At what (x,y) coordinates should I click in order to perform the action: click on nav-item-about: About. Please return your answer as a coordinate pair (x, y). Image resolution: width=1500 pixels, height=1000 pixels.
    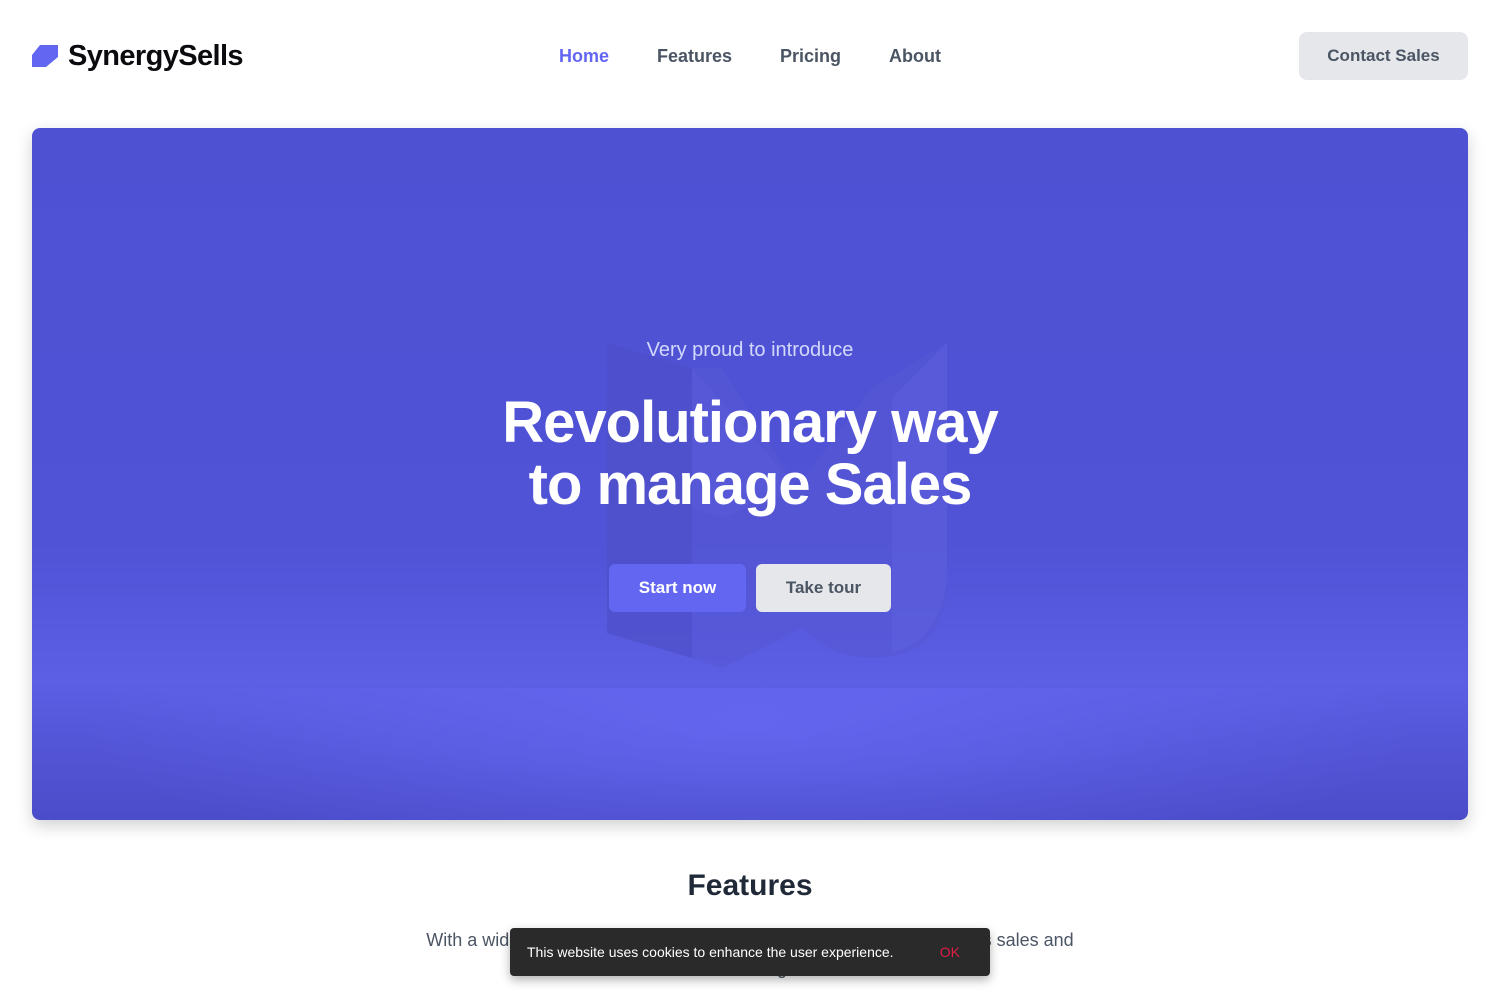
    Looking at the image, I should click on (915, 56).